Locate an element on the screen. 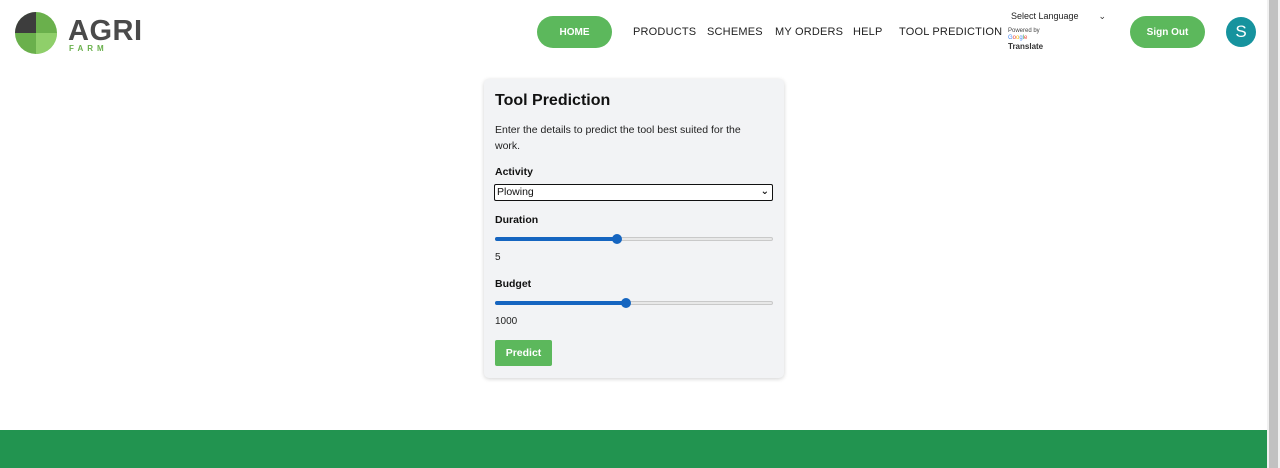  language-select: Select Language ⌄ is located at coordinates (1058, 16).